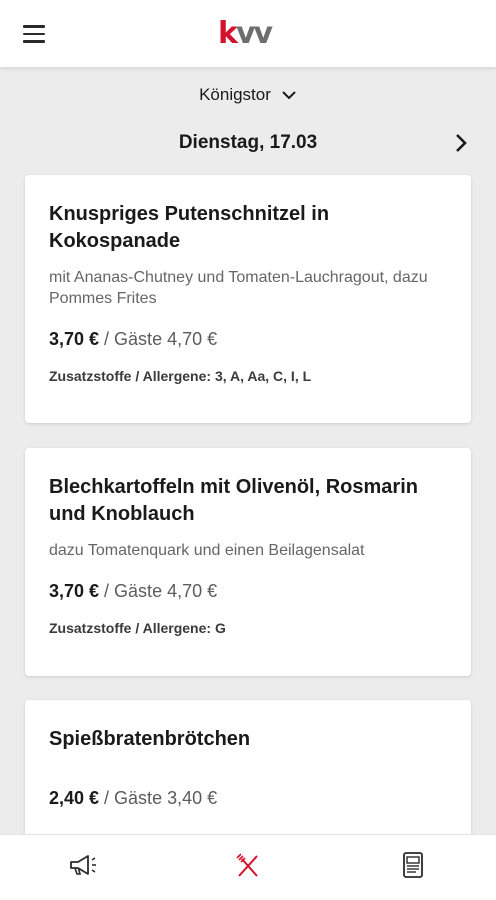 This screenshot has width=496, height=900. I want to click on hamburger-menu-icon, so click(34, 34).